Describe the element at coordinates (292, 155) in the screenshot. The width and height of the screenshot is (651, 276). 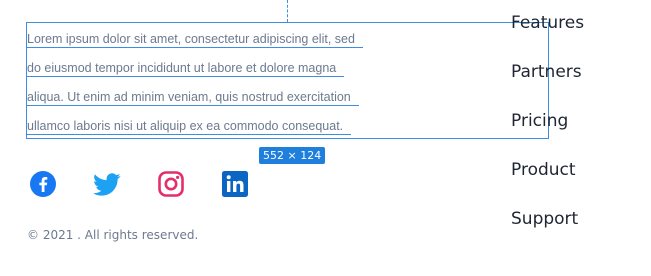
I see `selection-size-badge: 552 × 124` at that location.